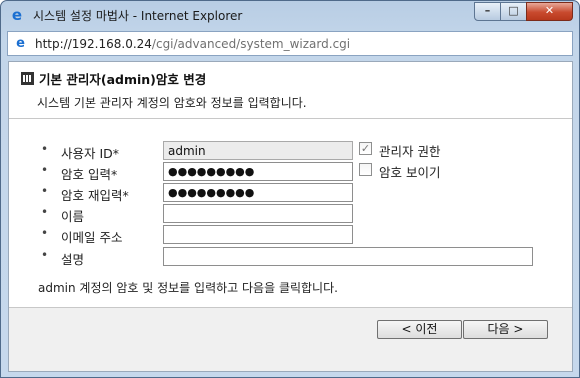 Image resolution: width=580 pixels, height=378 pixels. I want to click on email-input, so click(258, 234).